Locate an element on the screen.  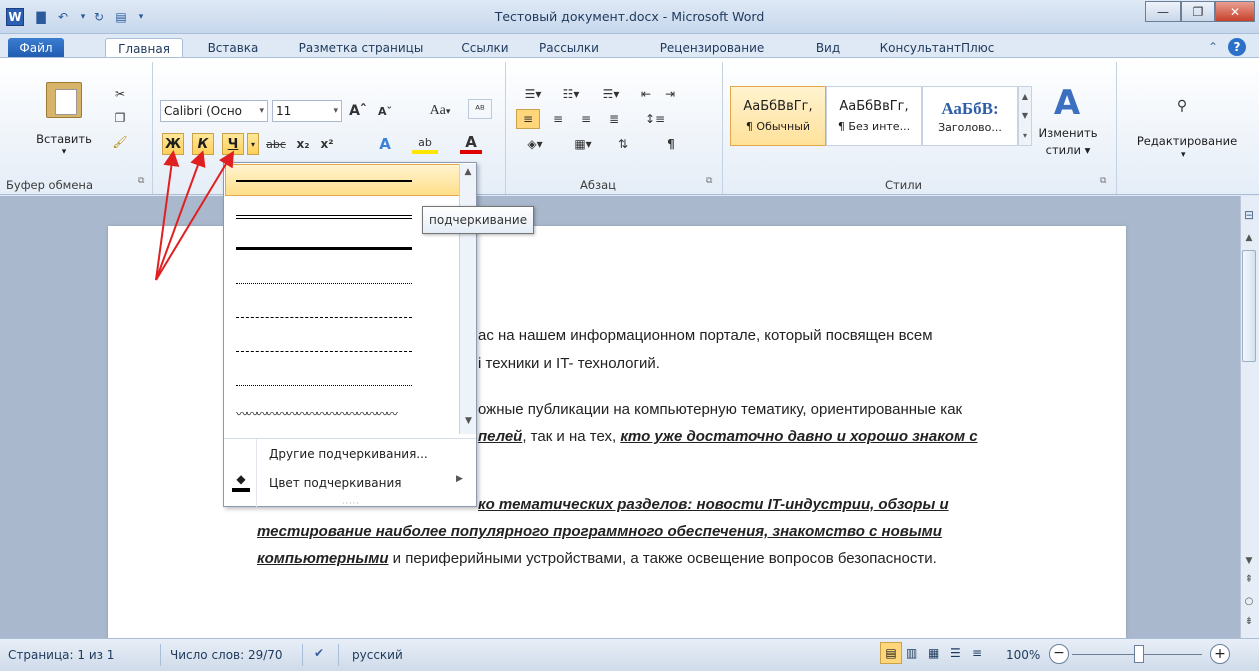
tab-view: Вид is located at coordinates (828, 48).